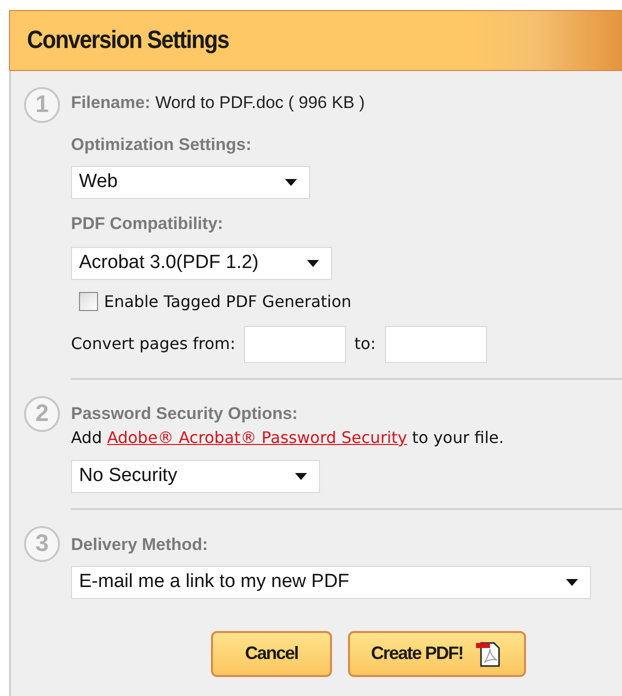 The image size is (622, 696). I want to click on field-label: to:, so click(365, 344).